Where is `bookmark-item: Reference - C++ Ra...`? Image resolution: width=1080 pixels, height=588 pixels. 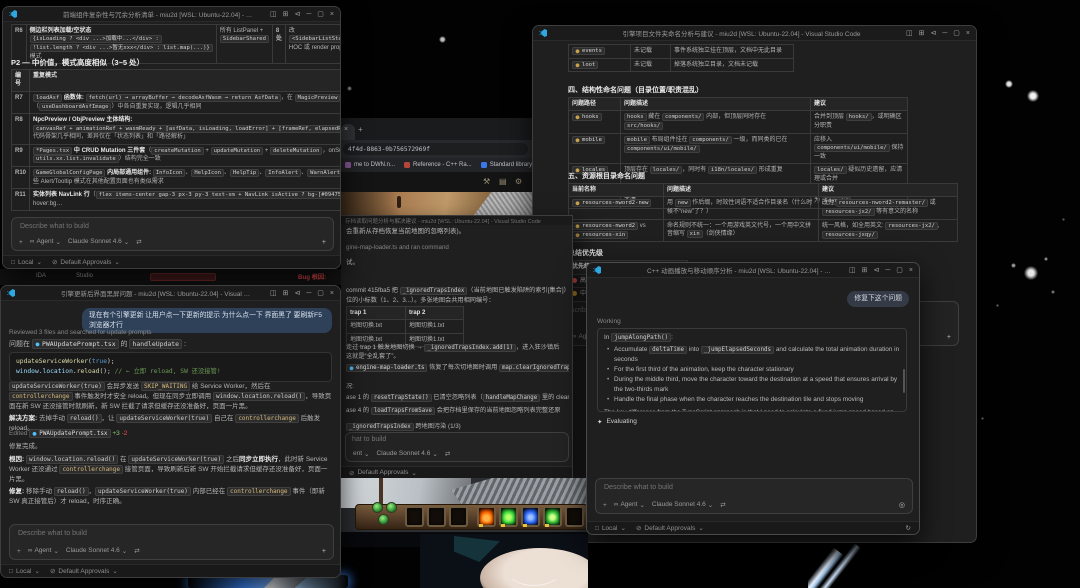 bookmark-item: Reference - C++ Ra... is located at coordinates (438, 165).